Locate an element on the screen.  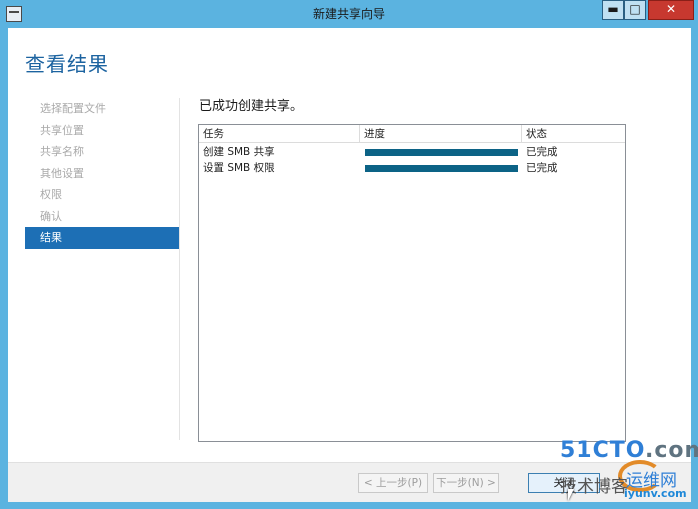
window-title: 新建共享向导 is located at coordinates (348, 14).